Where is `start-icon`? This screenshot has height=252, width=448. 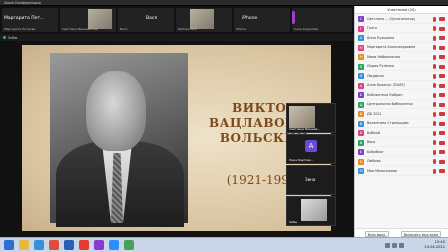
start-icon is located at coordinates (9, 245).